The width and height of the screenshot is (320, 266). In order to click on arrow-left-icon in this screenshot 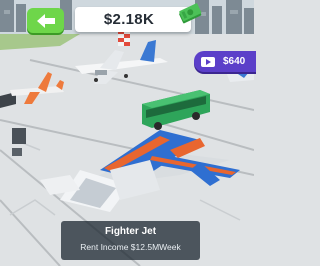, I will do `click(45, 20)`.